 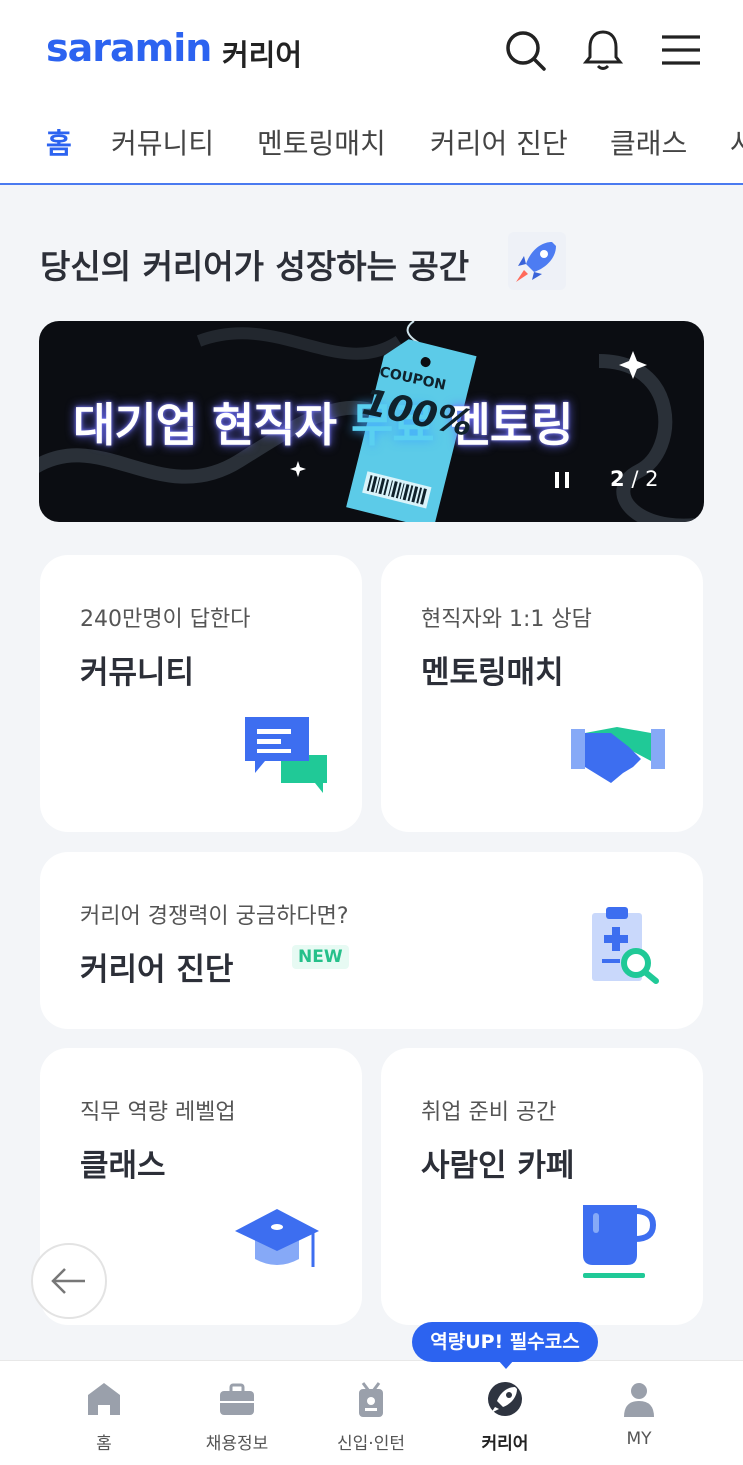 I want to click on briefcase-icon, so click(x=237, y=1399).